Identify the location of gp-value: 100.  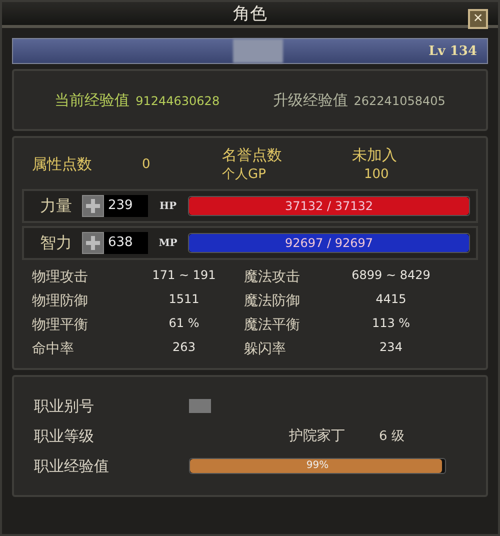
(376, 174).